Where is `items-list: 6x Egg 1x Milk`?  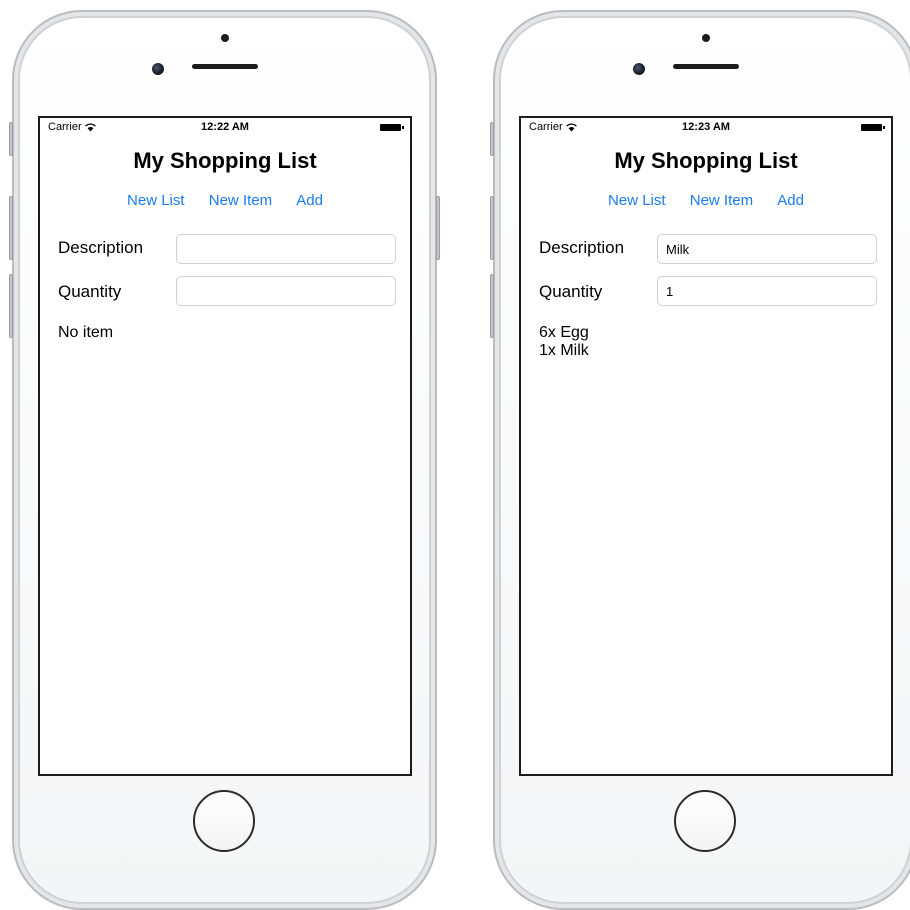 items-list: 6x Egg 1x Milk is located at coordinates (564, 342).